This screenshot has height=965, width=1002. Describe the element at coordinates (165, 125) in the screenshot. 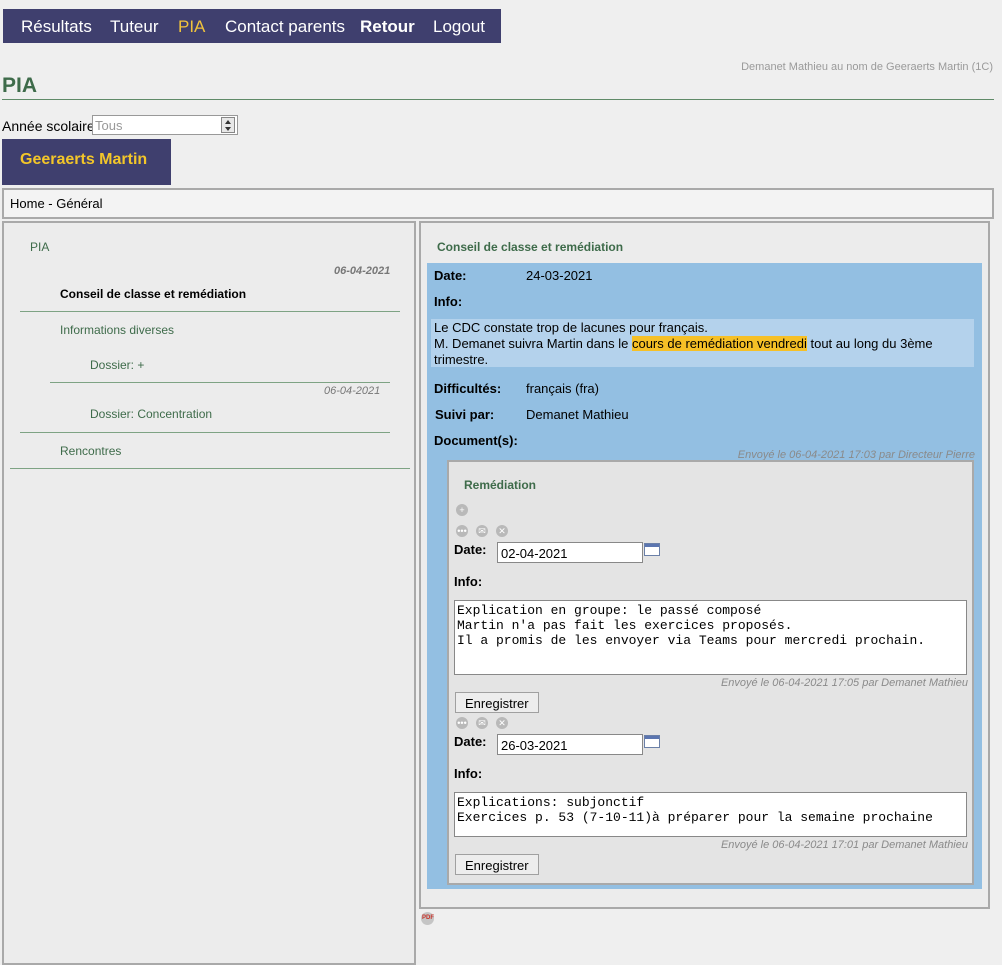

I see `year-select: Tous` at that location.